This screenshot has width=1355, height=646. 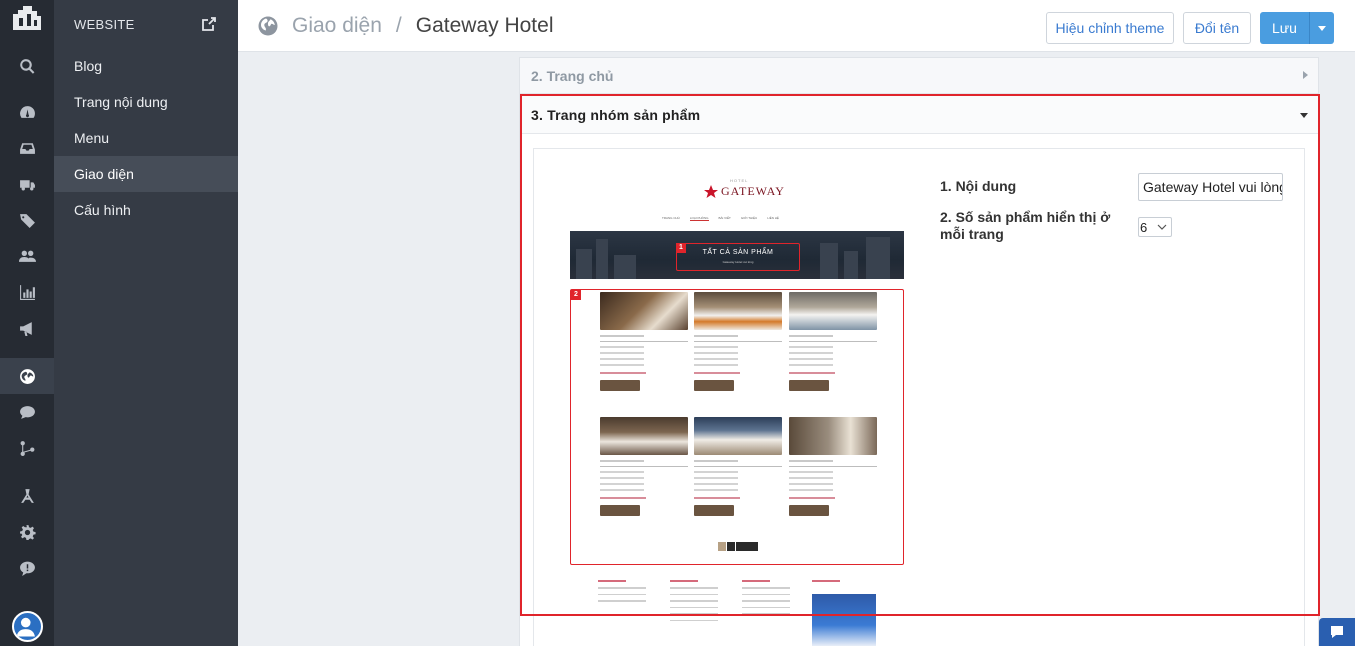 I want to click on icon-rail, so click(x=27, y=323).